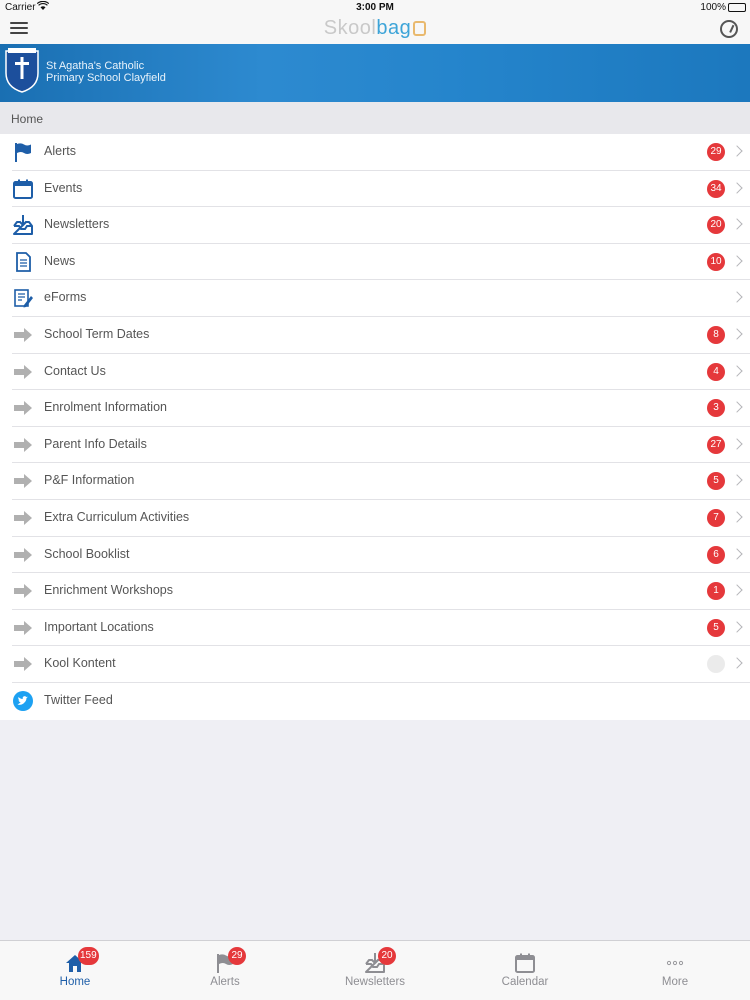  I want to click on battery-icon, so click(737, 7).